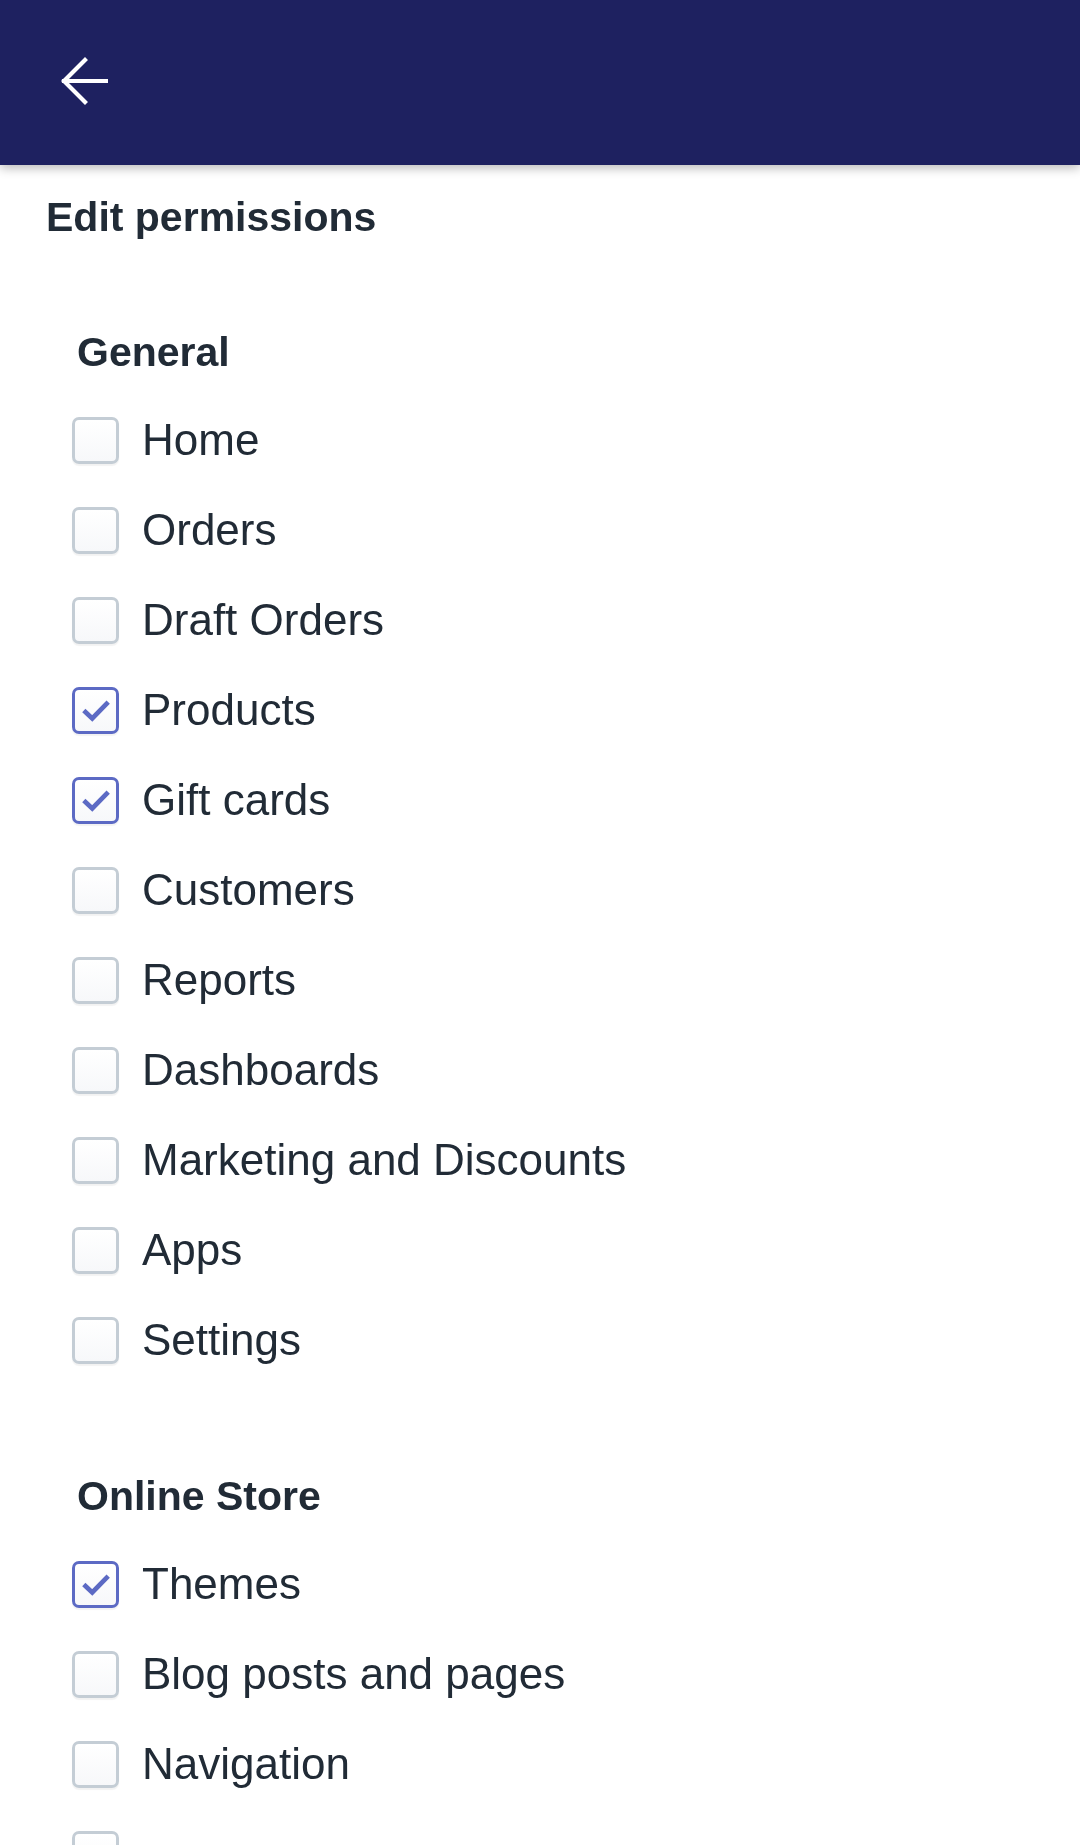 This screenshot has width=1080, height=1845. Describe the element at coordinates (229, 710) in the screenshot. I see `permission-label: Products` at that location.